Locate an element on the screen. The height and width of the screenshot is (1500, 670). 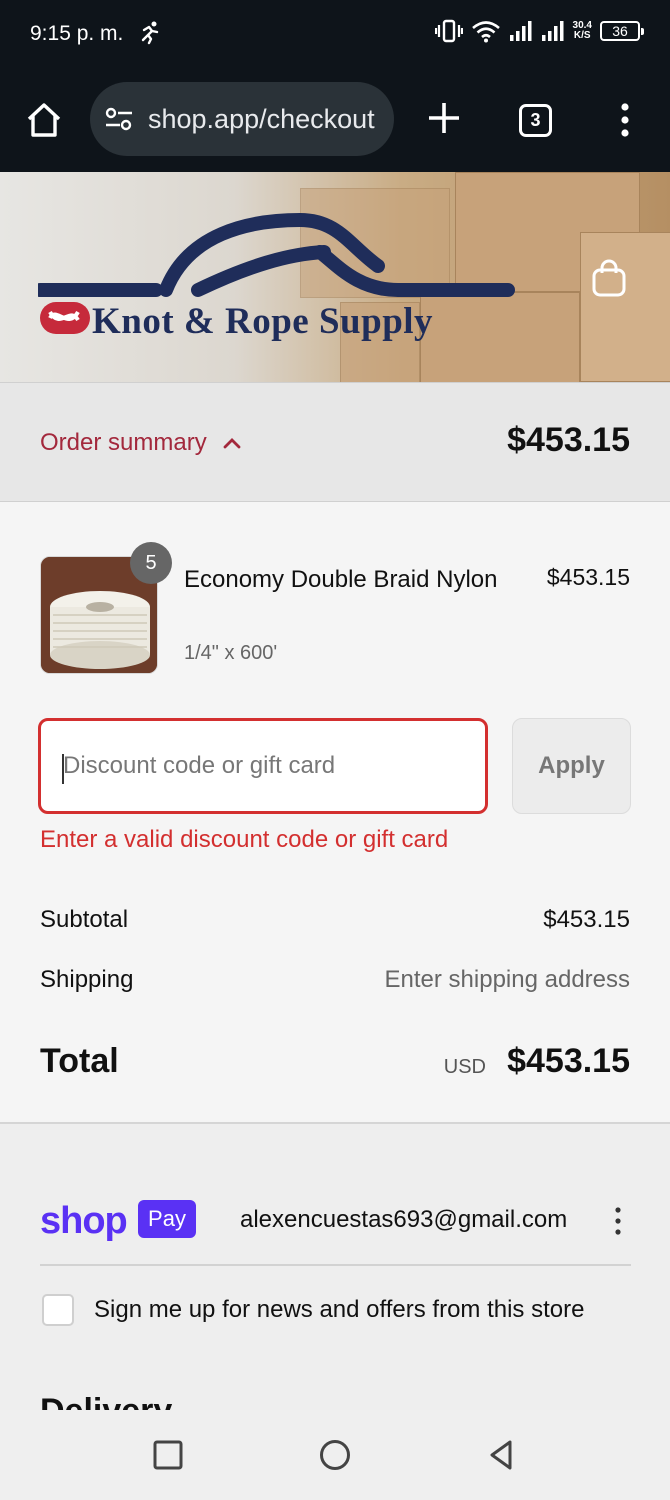
total-label: Total is located at coordinates (79, 1061).